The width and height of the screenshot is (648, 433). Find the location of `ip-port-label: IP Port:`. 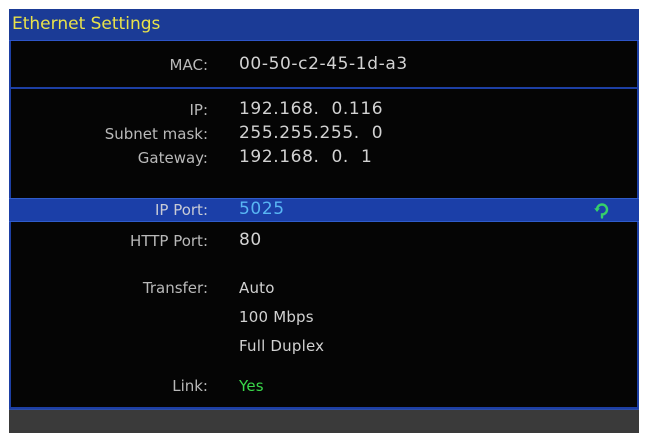

ip-port-label: IP Port: is located at coordinates (181, 210).